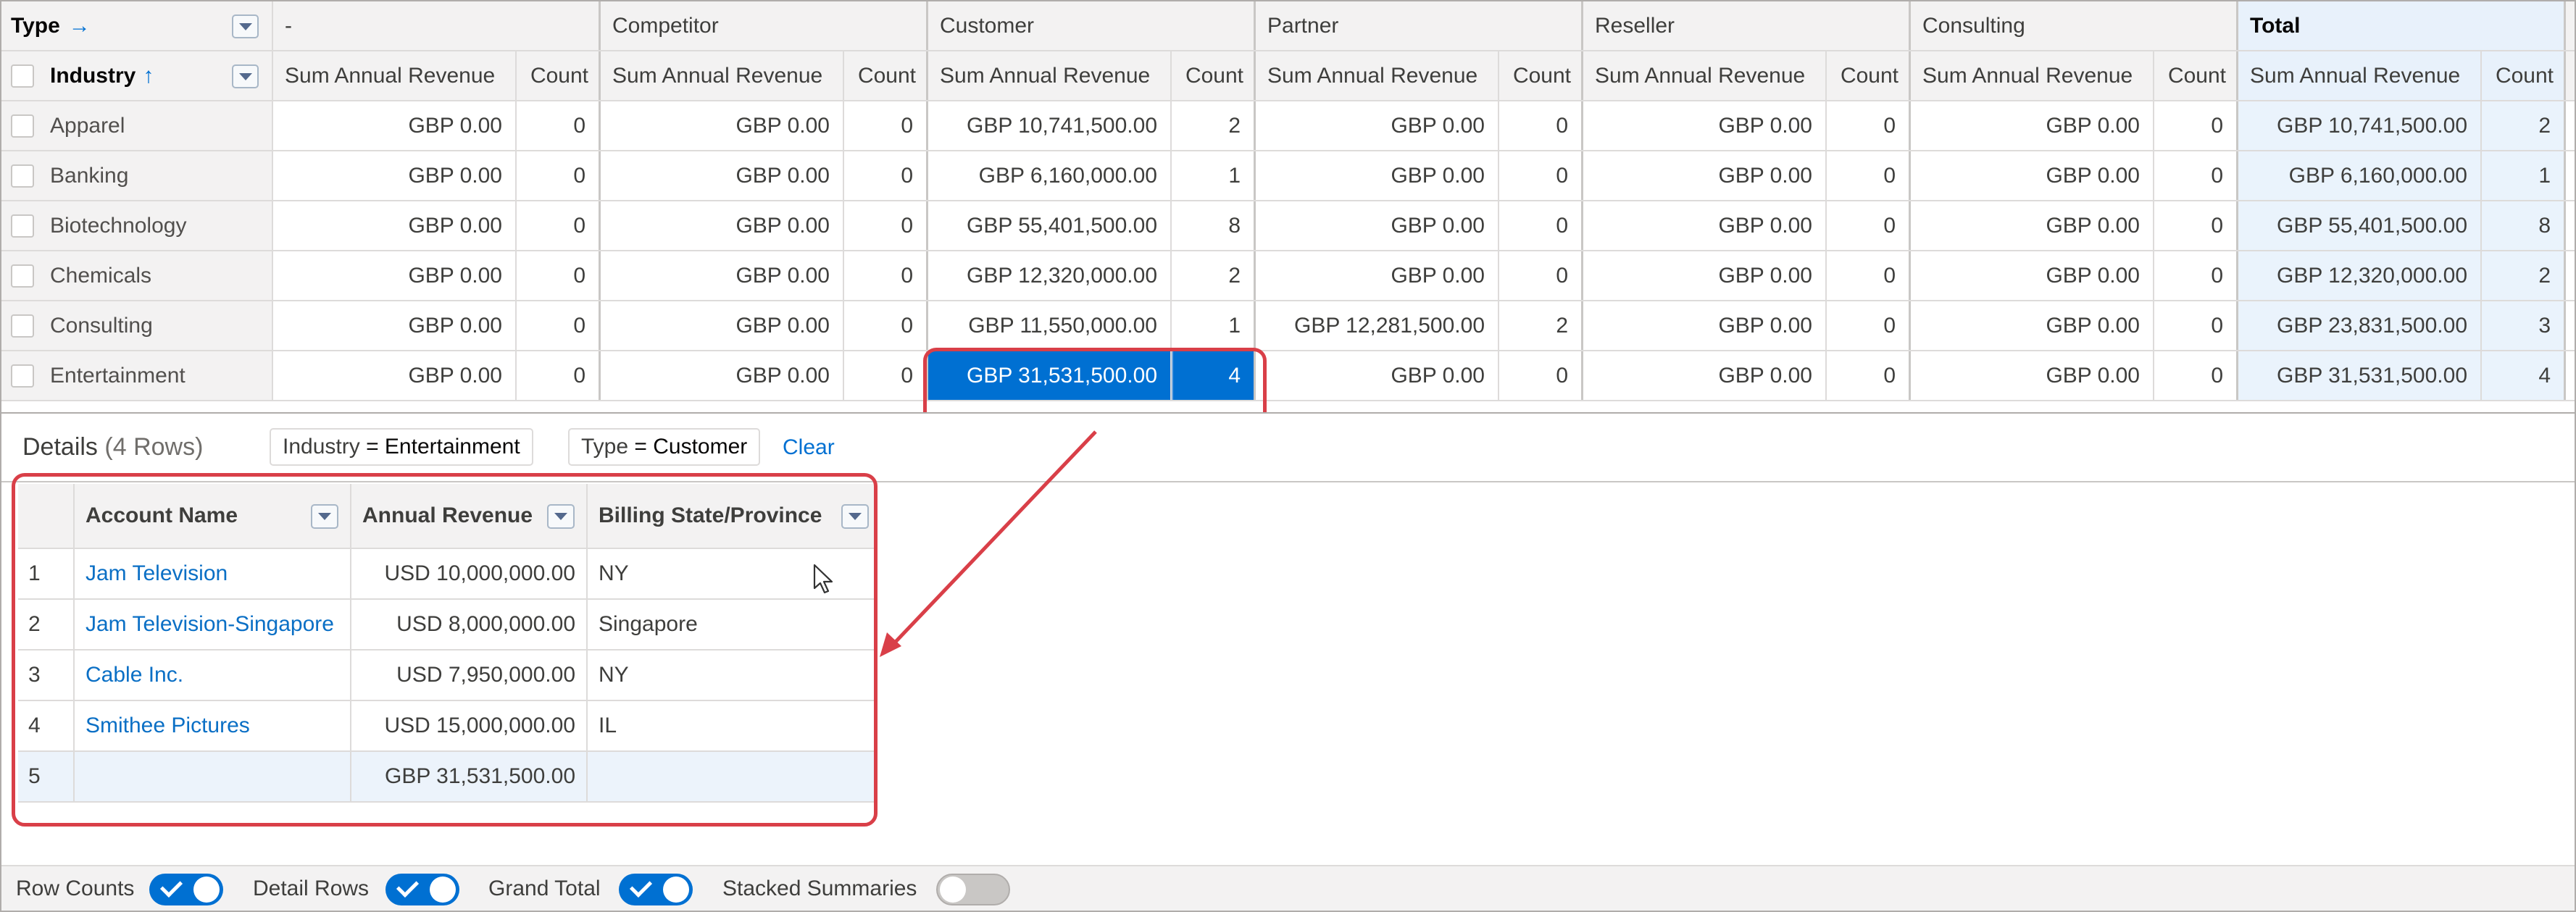  What do you see at coordinates (855, 516) in the screenshot?
I see `billing-state-filter-dropdown` at bounding box center [855, 516].